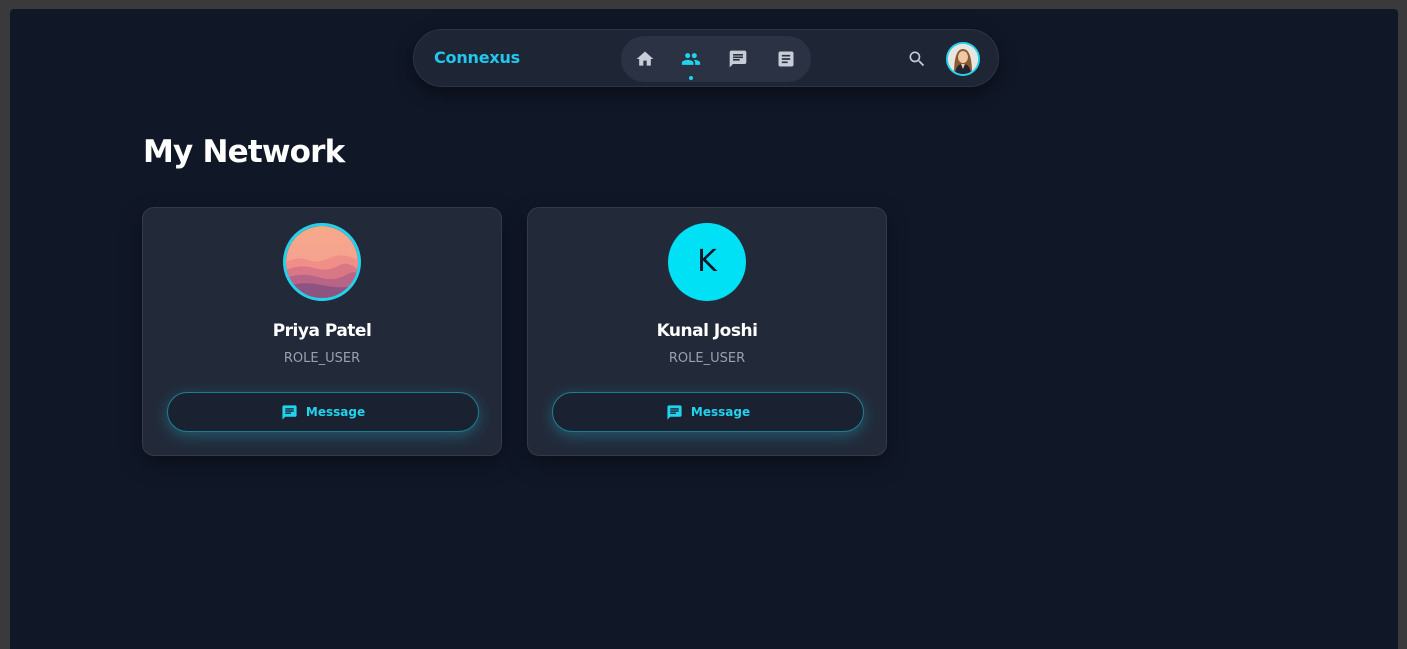 Image resolution: width=1407 pixels, height=649 pixels. I want to click on active-indicator, so click(691, 78).